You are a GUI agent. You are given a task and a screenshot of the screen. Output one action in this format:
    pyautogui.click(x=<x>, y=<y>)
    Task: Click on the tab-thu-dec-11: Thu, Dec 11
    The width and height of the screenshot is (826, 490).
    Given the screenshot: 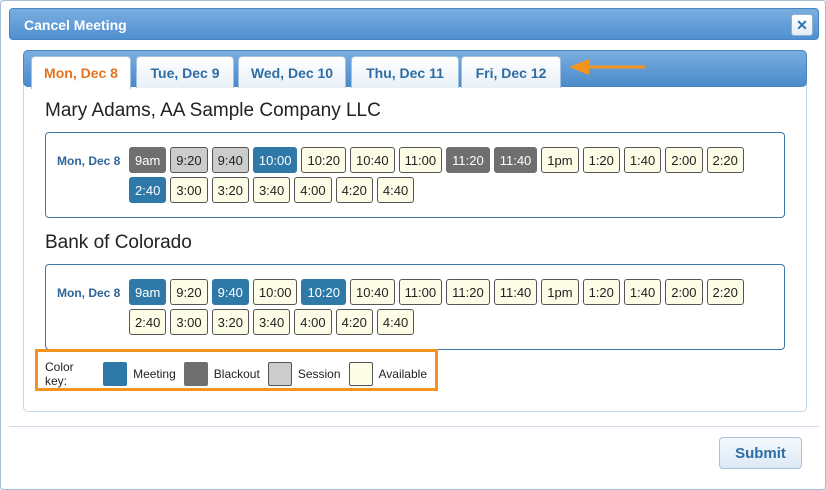 What is the action you would take?
    pyautogui.click(x=405, y=72)
    